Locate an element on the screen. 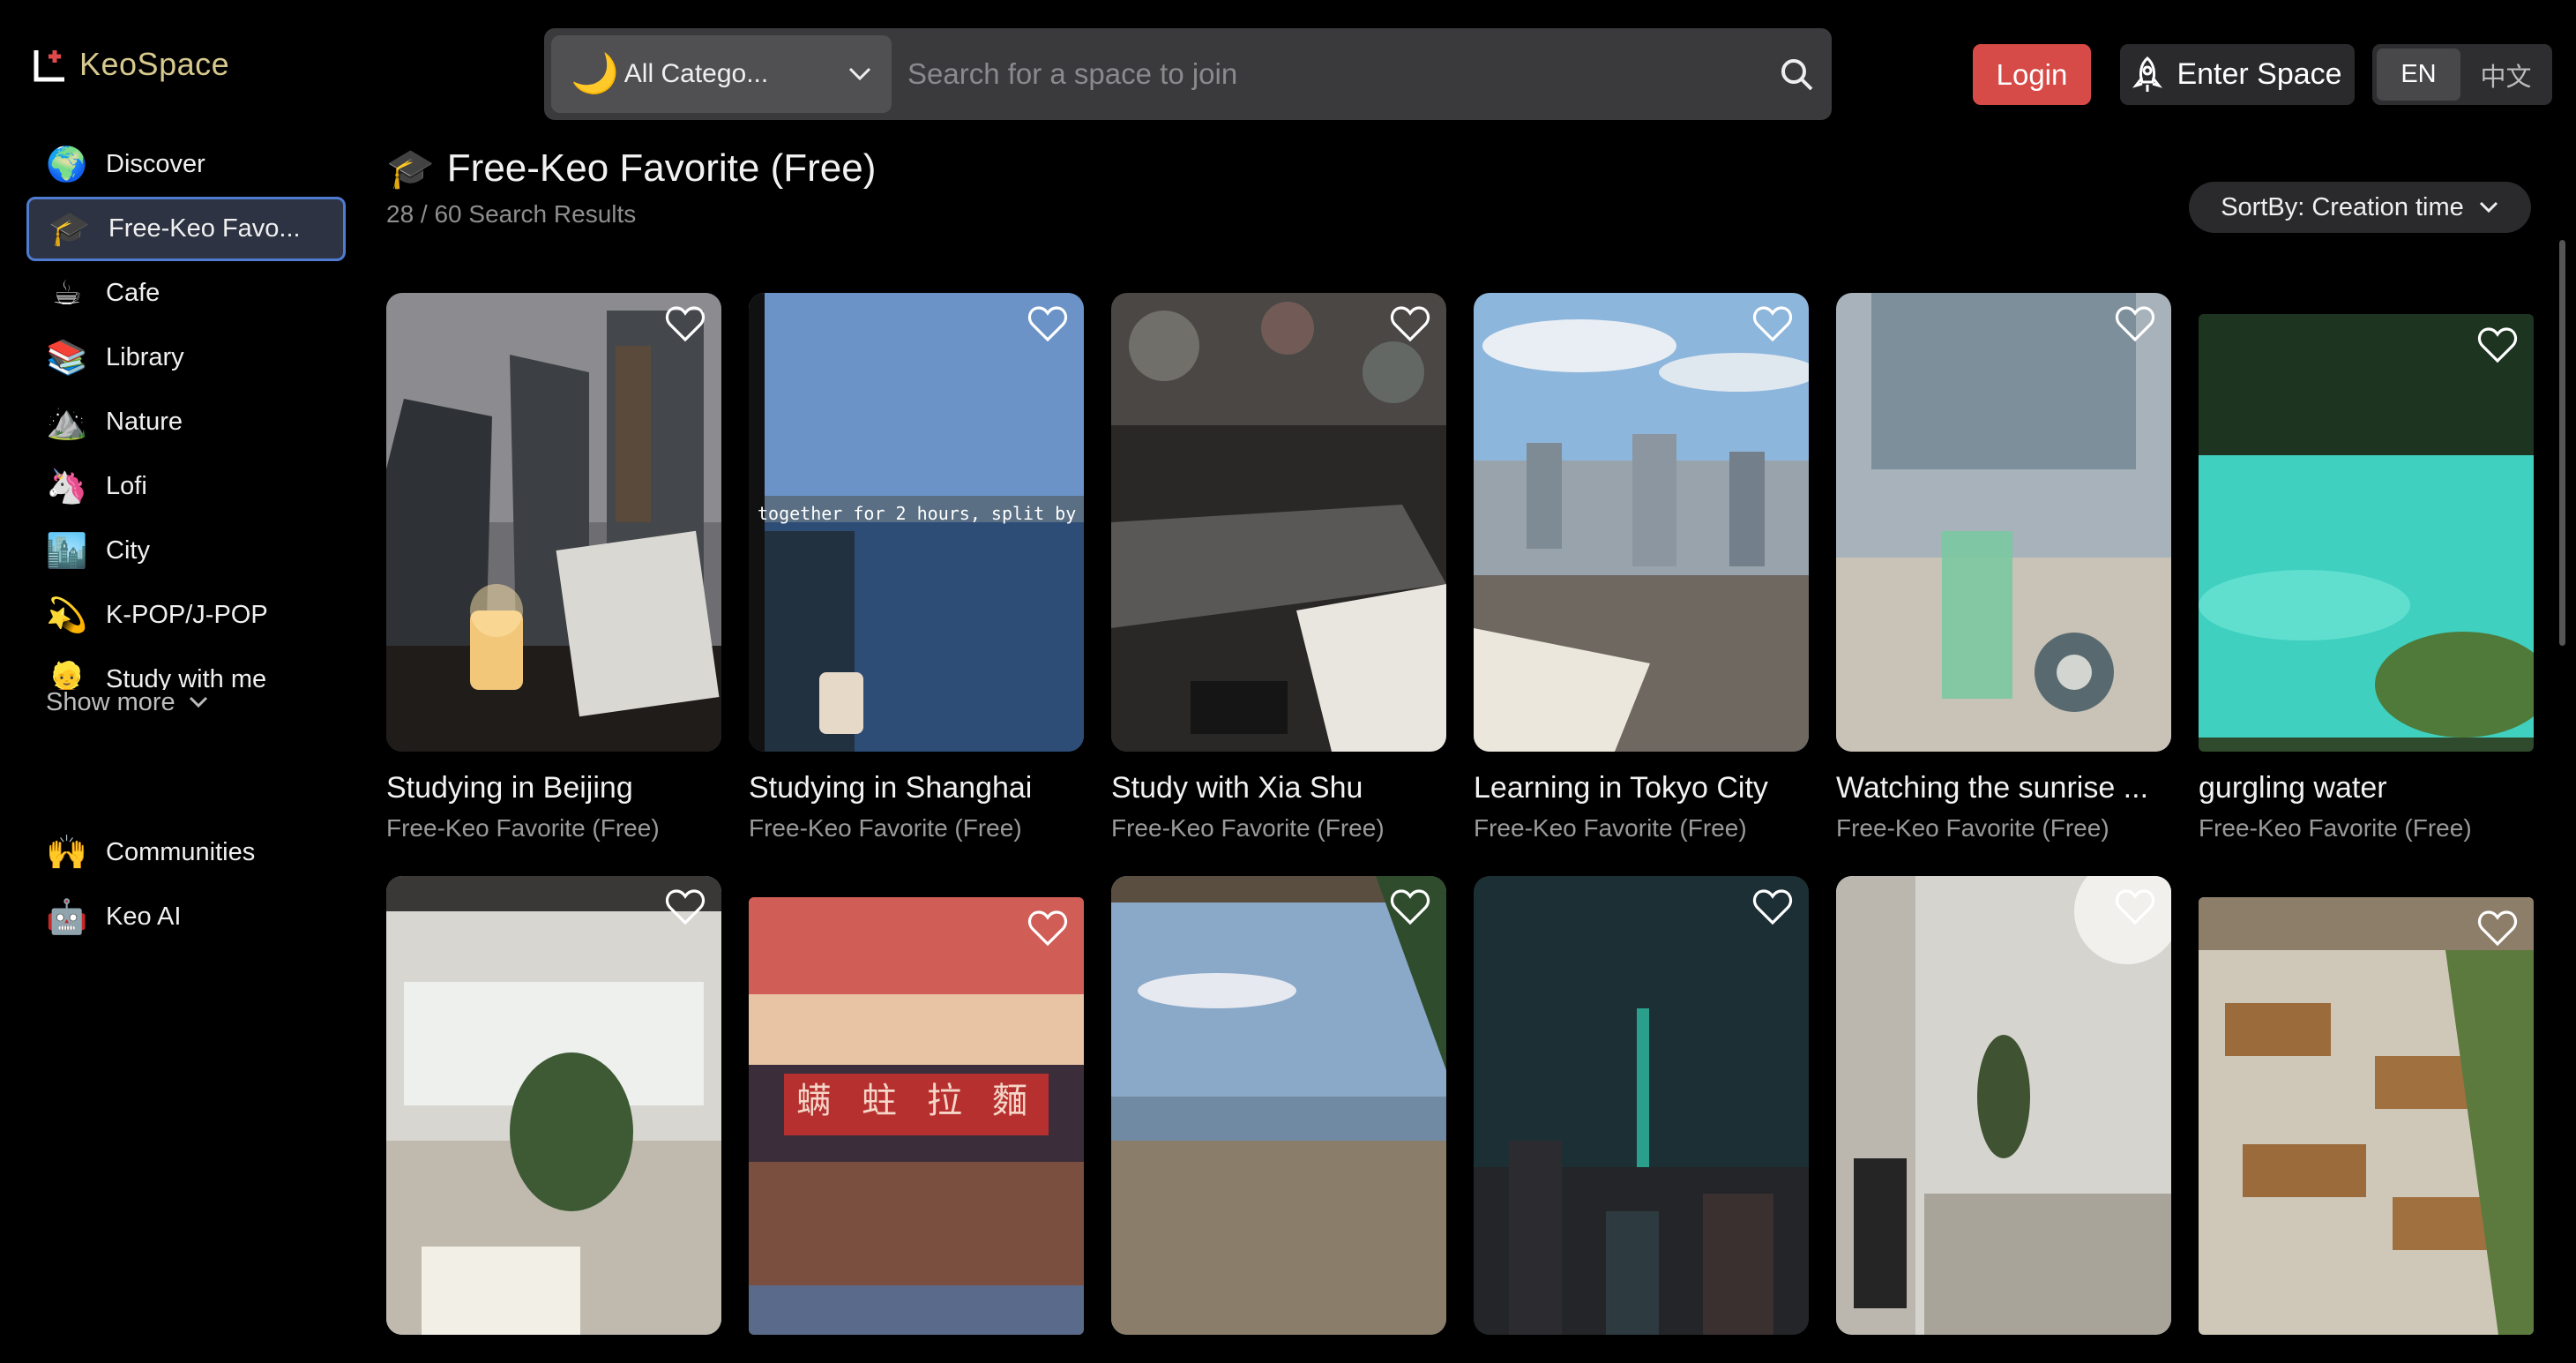 This screenshot has height=1363, width=2576. sidebar-item-label: Lofi is located at coordinates (126, 486).